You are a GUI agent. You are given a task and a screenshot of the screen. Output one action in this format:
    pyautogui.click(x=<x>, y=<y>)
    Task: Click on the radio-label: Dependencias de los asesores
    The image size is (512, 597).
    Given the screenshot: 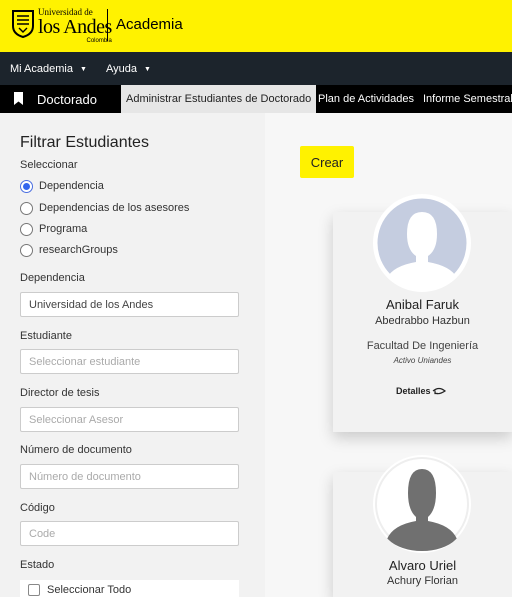 What is the action you would take?
    pyautogui.click(x=114, y=208)
    